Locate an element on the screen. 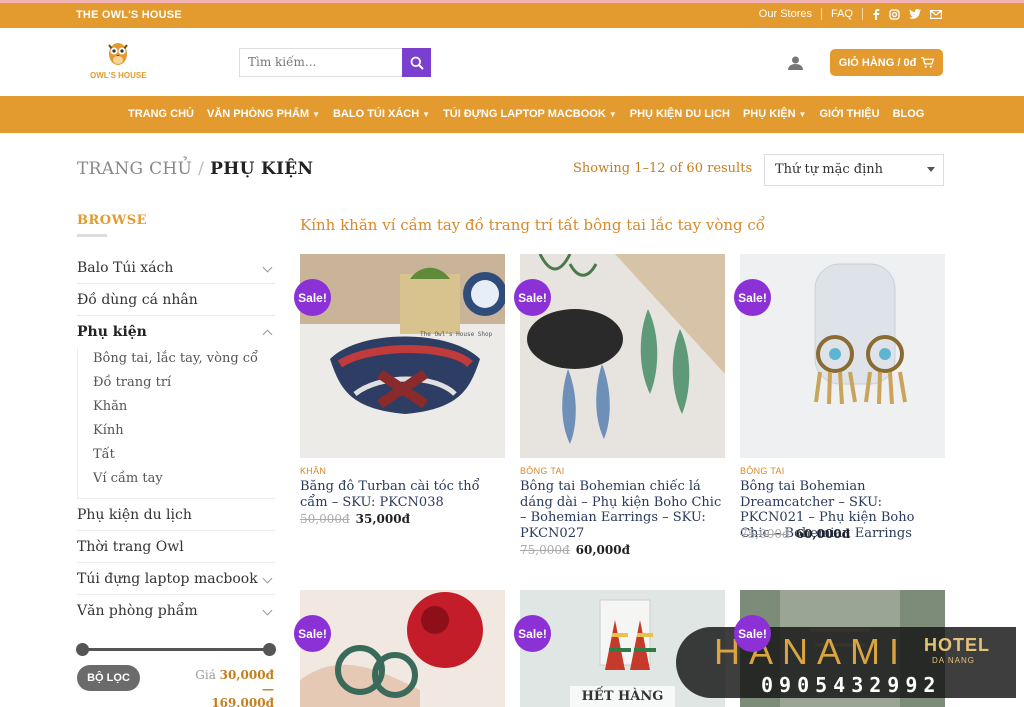 This screenshot has height=707, width=1024. breadcrumb-home: TRANG CHỦ is located at coordinates (134, 169).